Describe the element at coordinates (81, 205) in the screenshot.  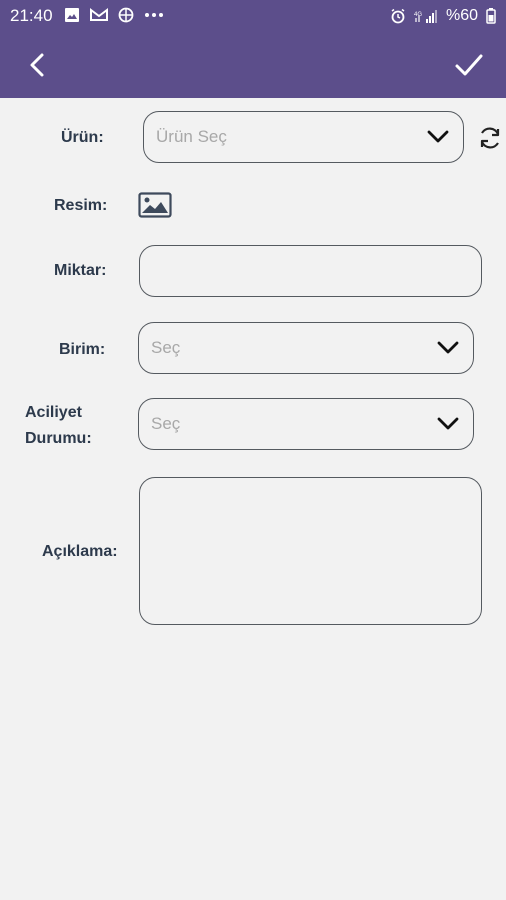
I see `image-label: Resim:` at that location.